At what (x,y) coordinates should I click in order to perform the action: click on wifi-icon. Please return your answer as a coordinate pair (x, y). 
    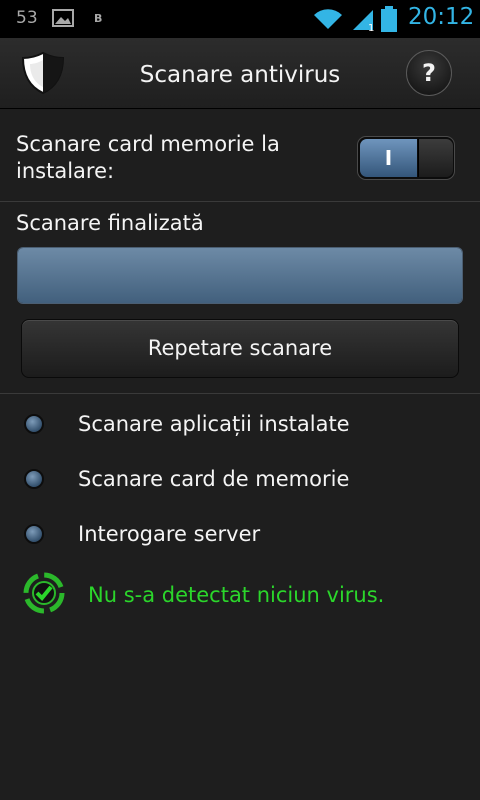
    Looking at the image, I should click on (328, 21).